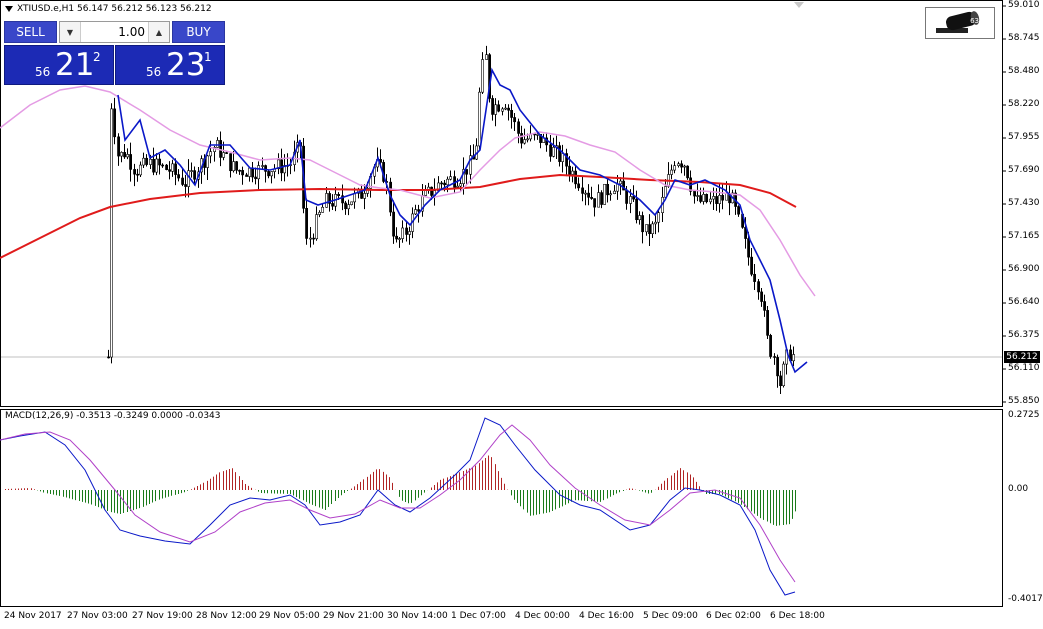 The image size is (1043, 629). What do you see at coordinates (1024, 71) in the screenshot?
I see `price-axis-label: 58.480` at bounding box center [1024, 71].